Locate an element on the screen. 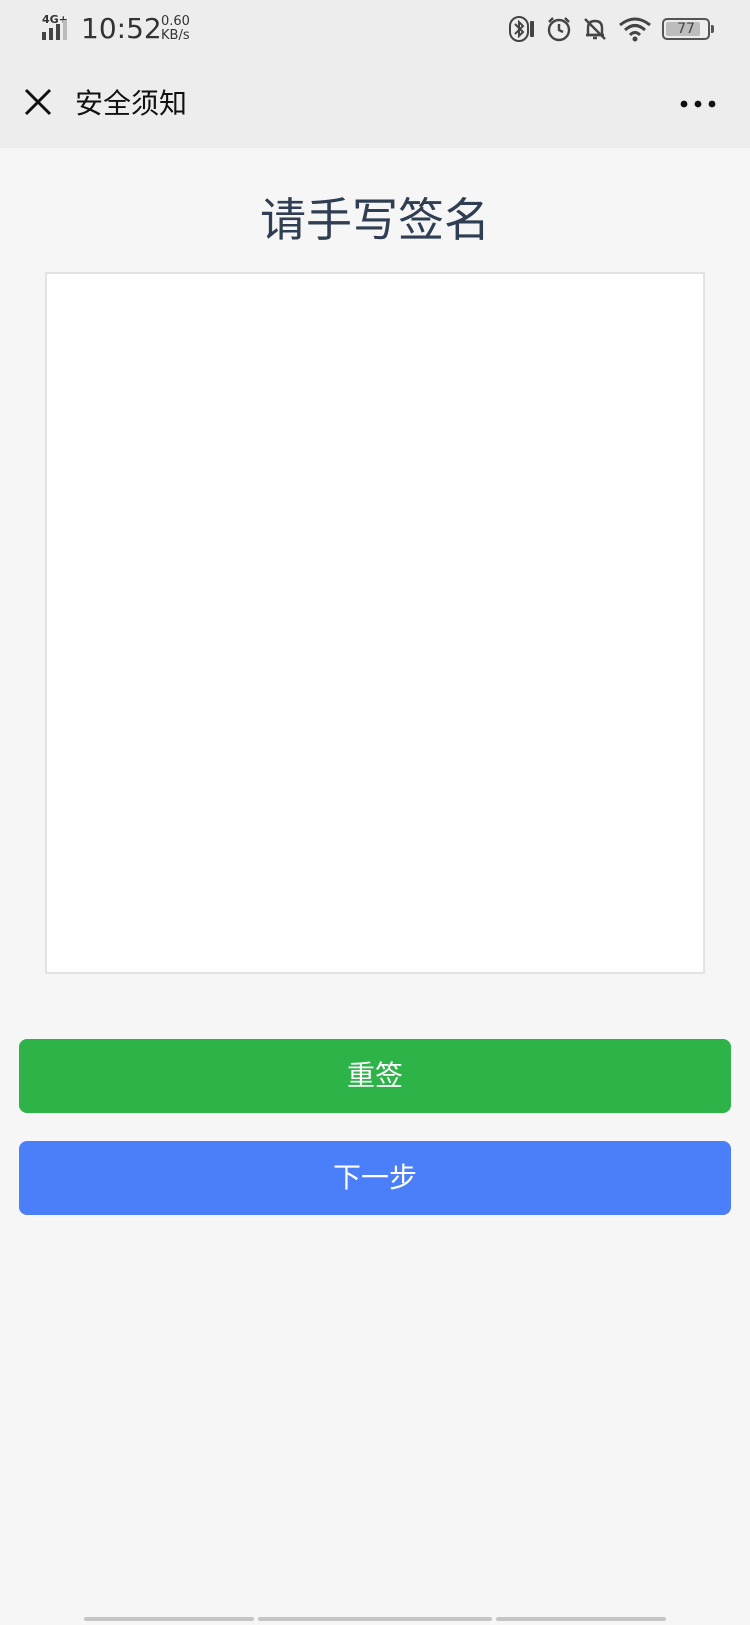  status-bar: 4G+ 10:52 0.60 KB/s 77 is located at coordinates (375, 30).